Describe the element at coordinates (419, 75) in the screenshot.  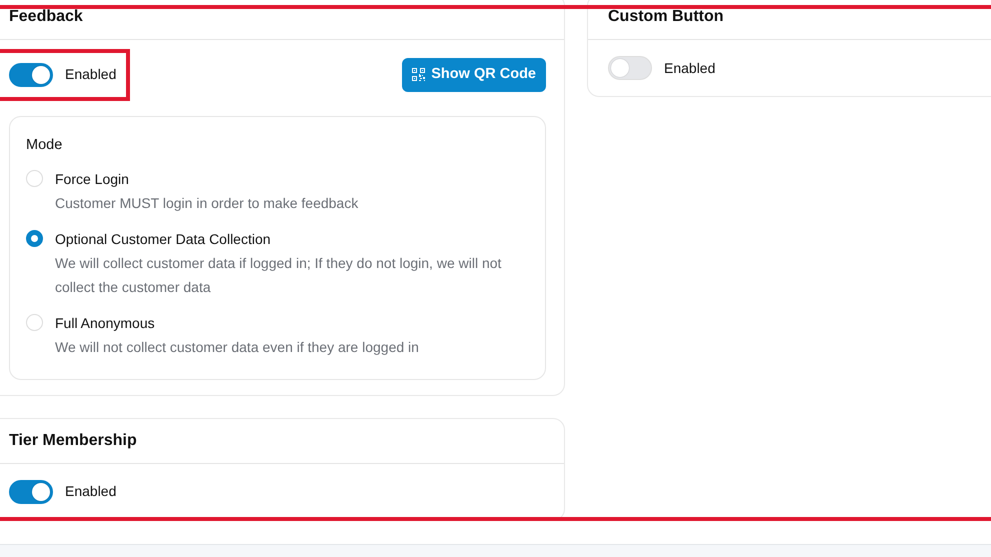
I see `qr-code-icon` at that location.